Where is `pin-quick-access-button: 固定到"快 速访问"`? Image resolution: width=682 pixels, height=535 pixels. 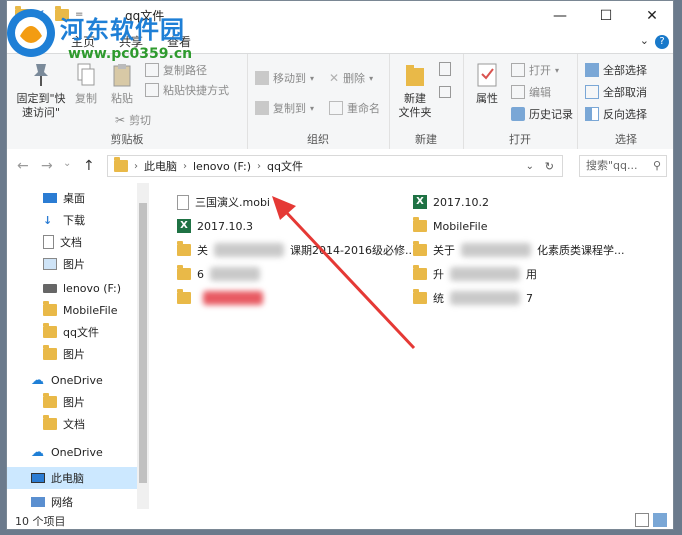 pin-quick-access-button: 固定到"快 速访问" is located at coordinates (41, 91).